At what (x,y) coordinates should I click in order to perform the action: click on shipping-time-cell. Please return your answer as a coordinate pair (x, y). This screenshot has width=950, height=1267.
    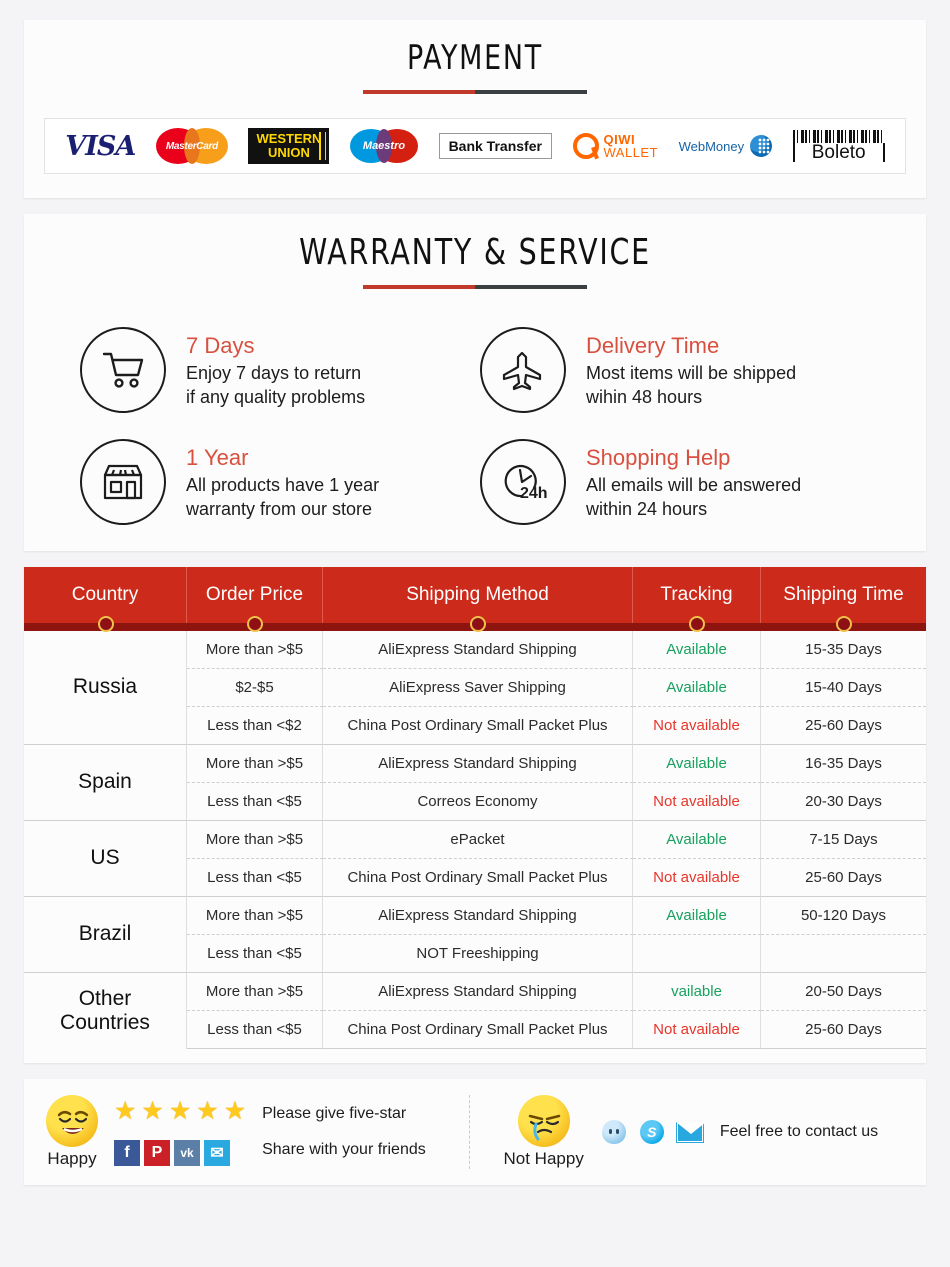
    Looking at the image, I should click on (843, 954).